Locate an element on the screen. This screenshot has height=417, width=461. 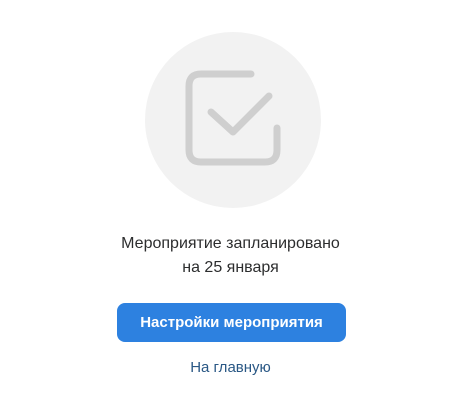
message-line-1: Мероприятие запланировано is located at coordinates (230, 243).